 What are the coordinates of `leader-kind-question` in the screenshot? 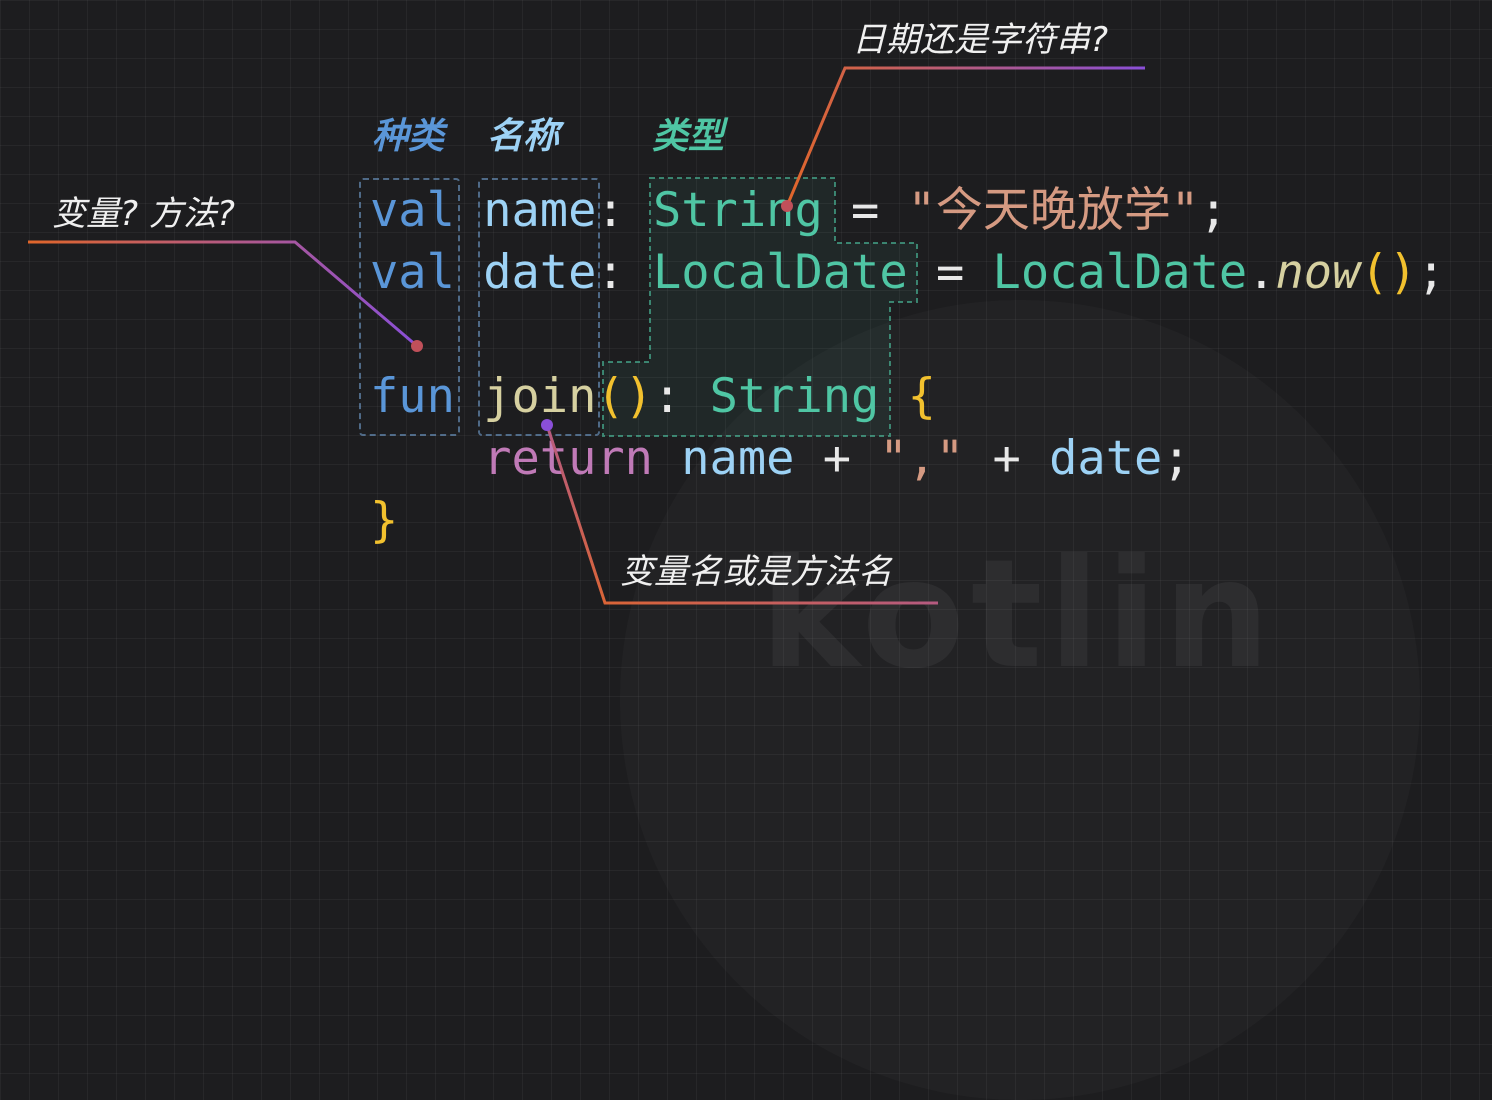 It's located at (223, 294).